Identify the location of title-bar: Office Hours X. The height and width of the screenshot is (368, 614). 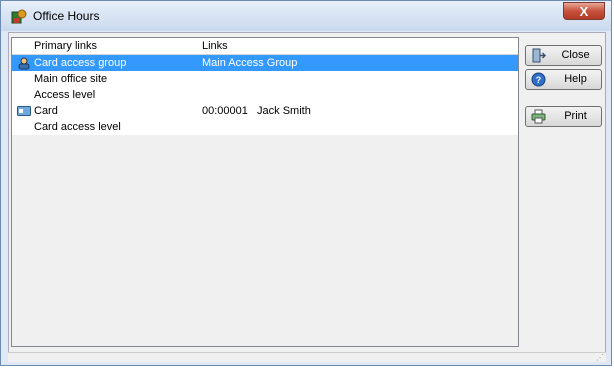
(306, 16).